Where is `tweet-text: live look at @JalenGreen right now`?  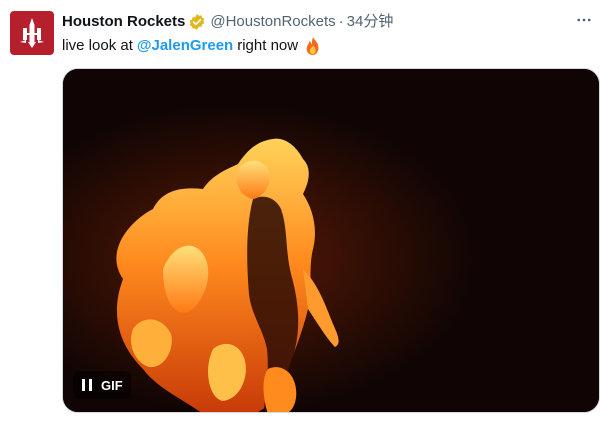 tweet-text: live look at @JalenGreen right now is located at coordinates (192, 46).